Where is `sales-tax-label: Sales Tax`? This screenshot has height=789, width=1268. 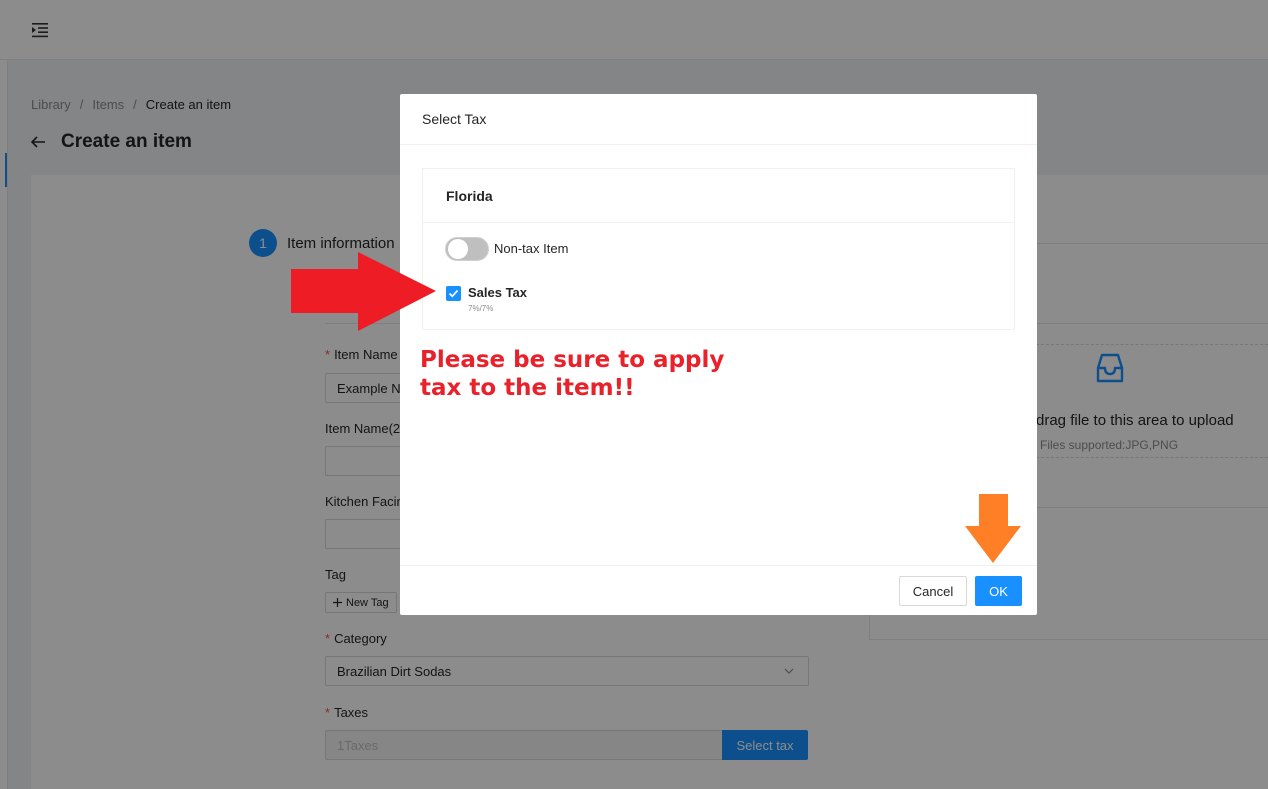
sales-tax-label: Sales Tax is located at coordinates (497, 292).